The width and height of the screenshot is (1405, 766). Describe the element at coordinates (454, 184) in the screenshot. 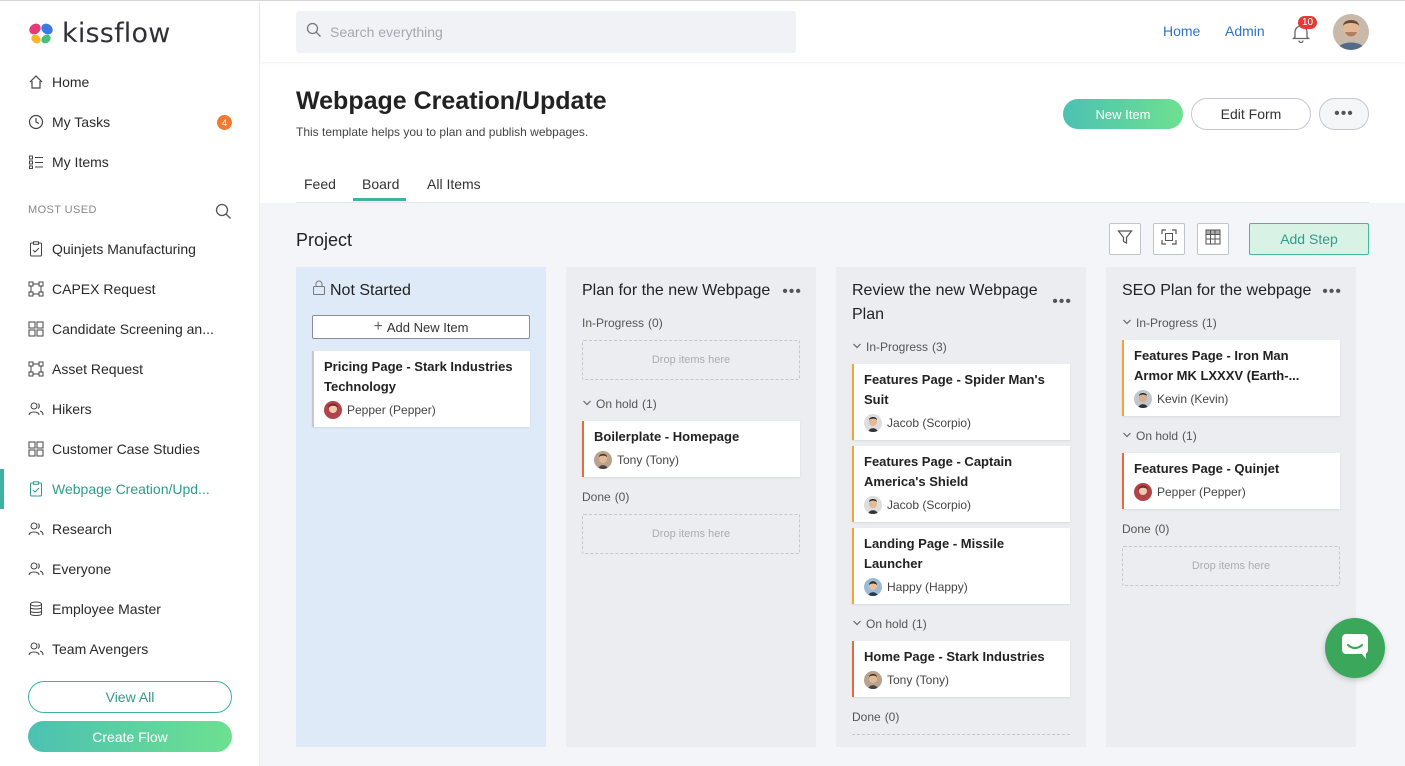

I see `tab-all-items: All Items` at that location.